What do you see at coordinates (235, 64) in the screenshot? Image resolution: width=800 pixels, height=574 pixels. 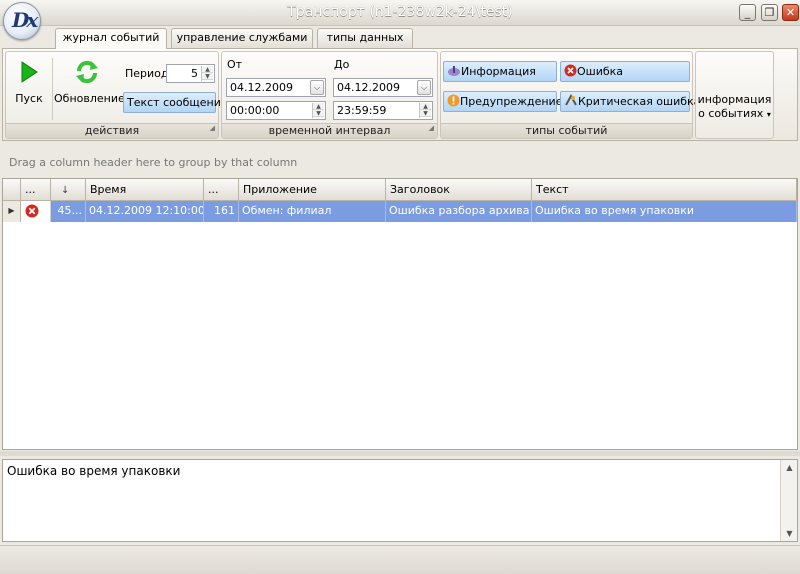 I see `from-label: От` at bounding box center [235, 64].